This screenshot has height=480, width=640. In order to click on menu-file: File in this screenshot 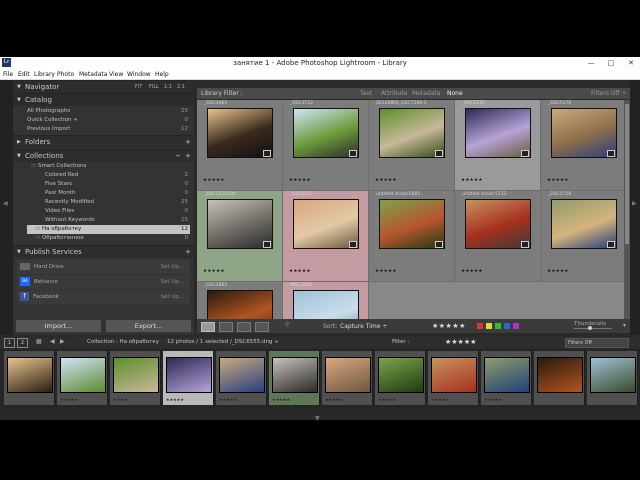, I will do `click(8, 74)`.